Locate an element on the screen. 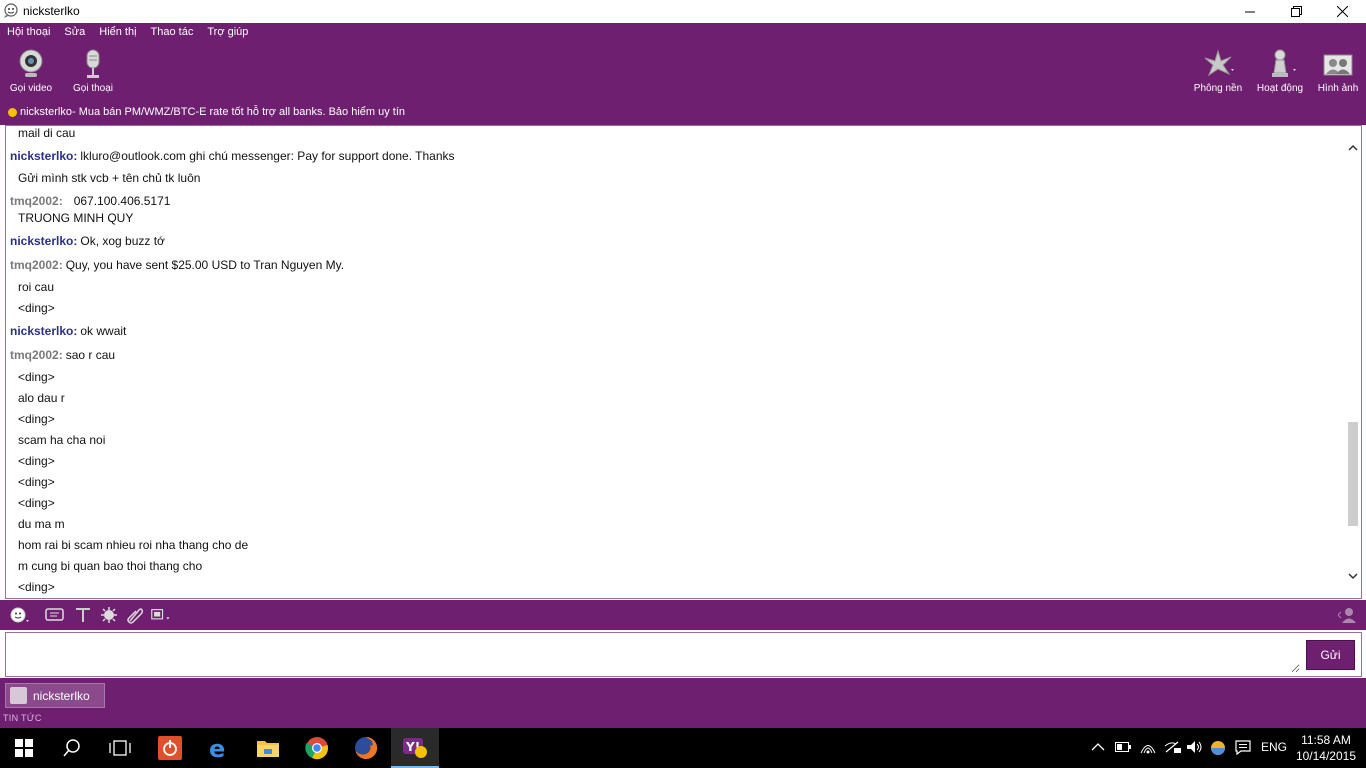 Image resolution: width=1366 pixels, height=768 pixels. task-view-button is located at coordinates (120, 748).